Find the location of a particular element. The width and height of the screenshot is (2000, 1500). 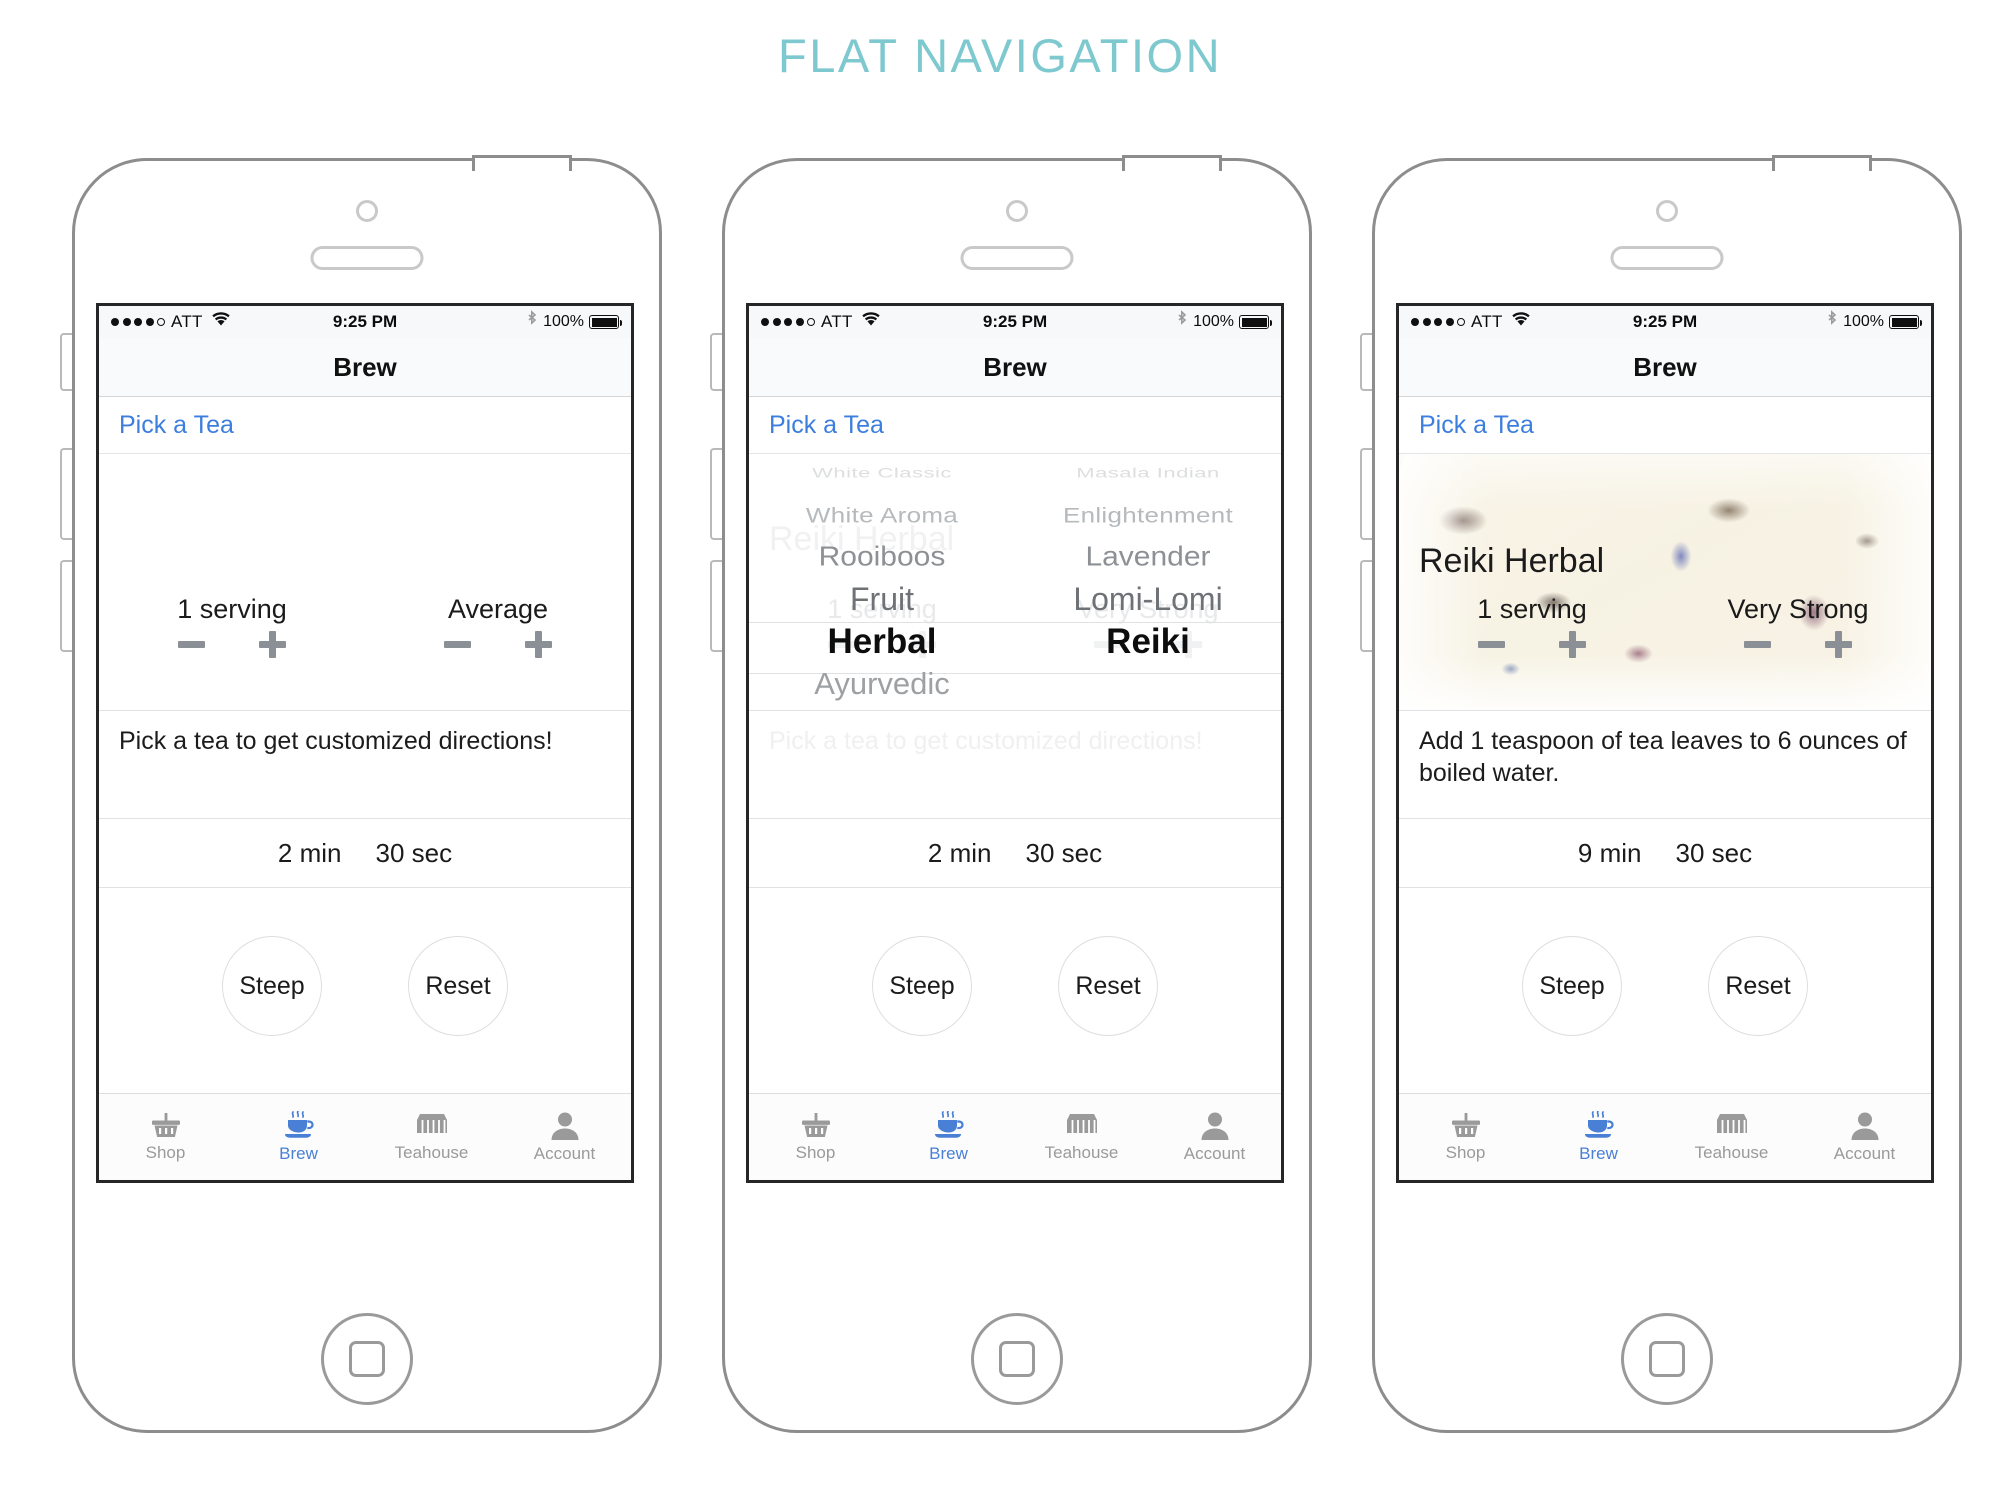

earpiece-speaker is located at coordinates (1017, 258).